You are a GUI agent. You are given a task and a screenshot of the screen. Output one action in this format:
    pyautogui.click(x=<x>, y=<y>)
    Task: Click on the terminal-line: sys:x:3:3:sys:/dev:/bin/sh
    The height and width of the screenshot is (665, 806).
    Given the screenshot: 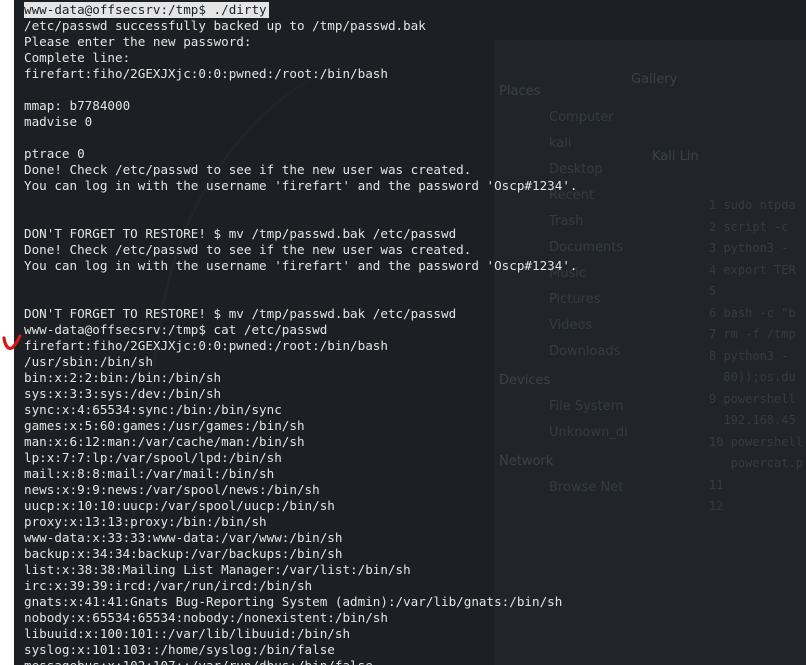 What is the action you would take?
    pyautogui.click(x=123, y=393)
    